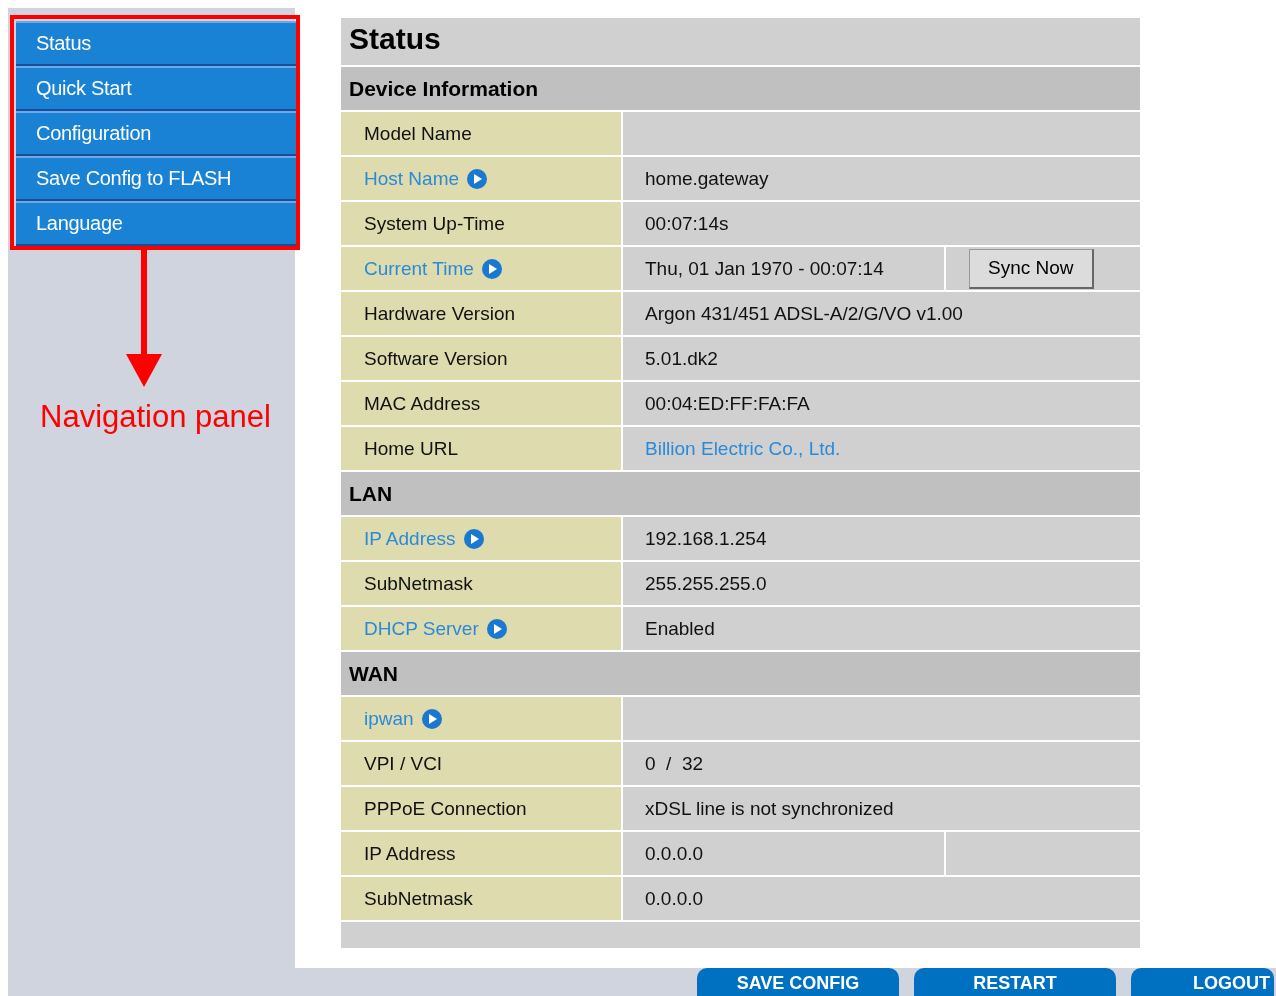  What do you see at coordinates (412, 178) in the screenshot?
I see `label-link: Host Name` at bounding box center [412, 178].